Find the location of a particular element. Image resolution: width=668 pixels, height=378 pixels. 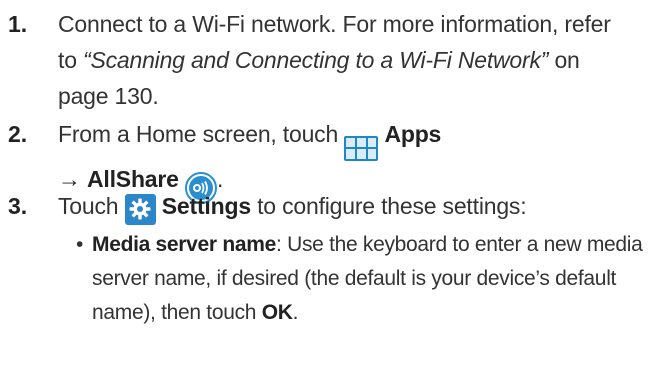

step-text-fragment: to is located at coordinates (70, 60).